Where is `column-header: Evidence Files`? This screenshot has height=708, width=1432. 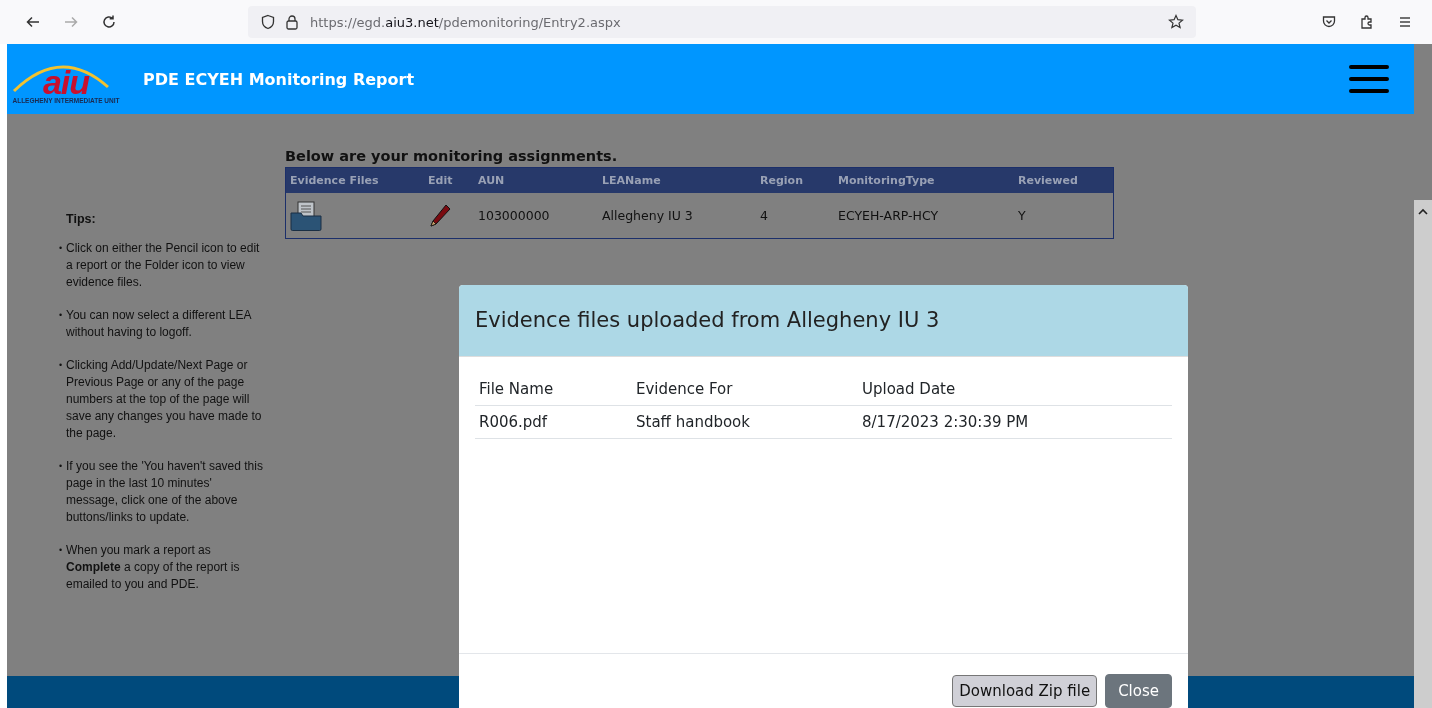 column-header: Evidence Files is located at coordinates (335, 180).